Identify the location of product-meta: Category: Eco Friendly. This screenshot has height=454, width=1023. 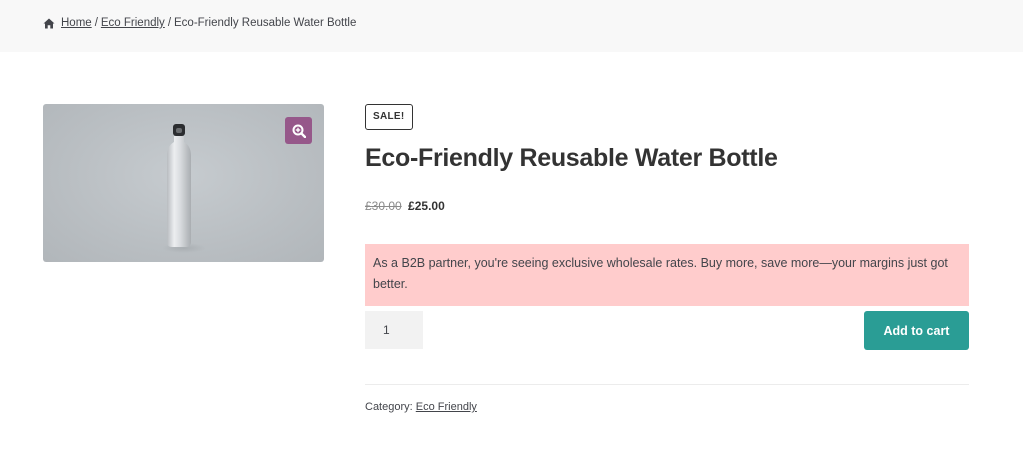
(421, 407).